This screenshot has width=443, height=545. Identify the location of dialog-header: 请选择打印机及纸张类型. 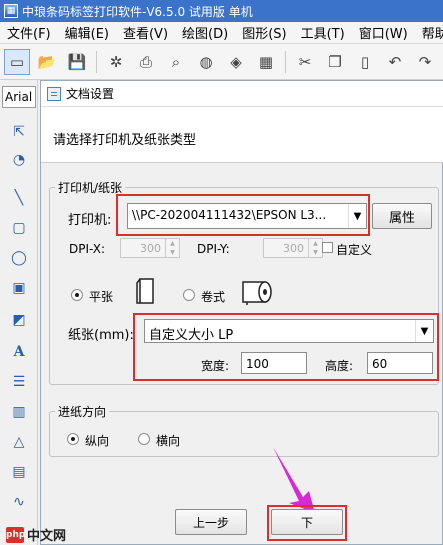
(242, 135).